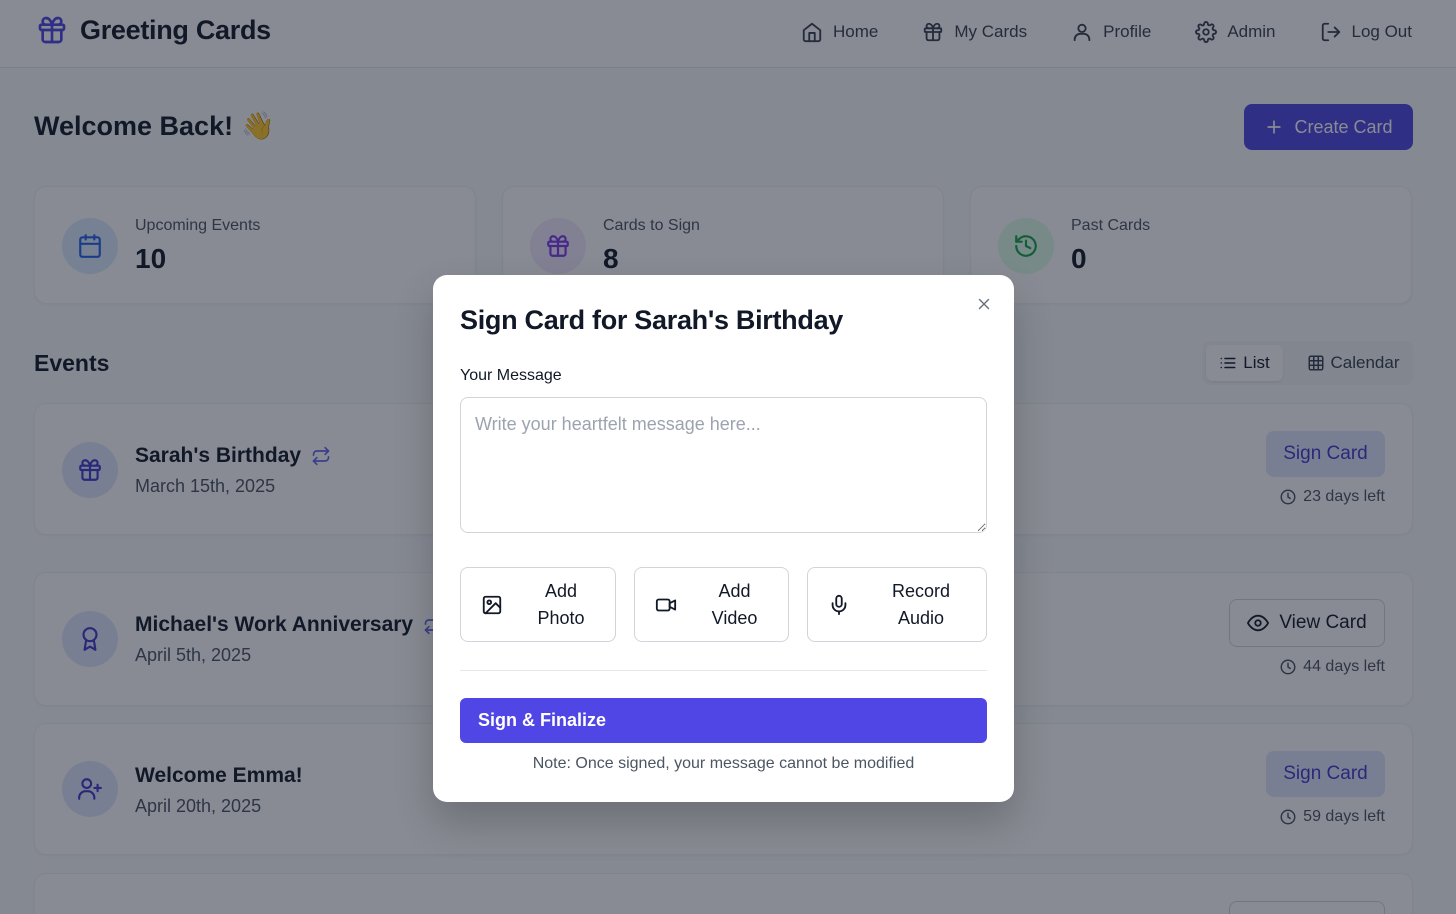 This screenshot has height=914, width=1456. Describe the element at coordinates (723, 465) in the screenshot. I see `message-textarea` at that location.